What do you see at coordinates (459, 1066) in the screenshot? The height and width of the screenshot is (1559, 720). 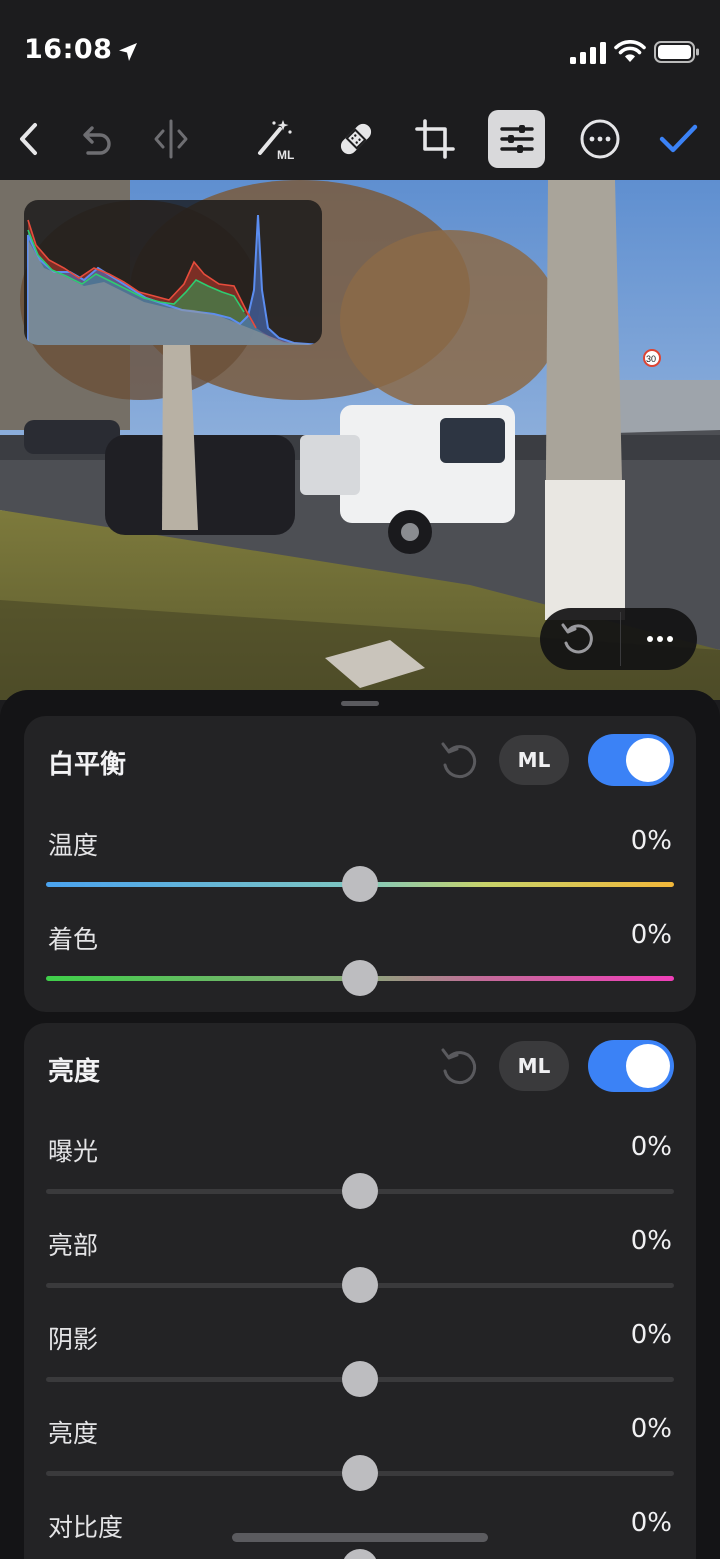 I see `light-reset-icon` at bounding box center [459, 1066].